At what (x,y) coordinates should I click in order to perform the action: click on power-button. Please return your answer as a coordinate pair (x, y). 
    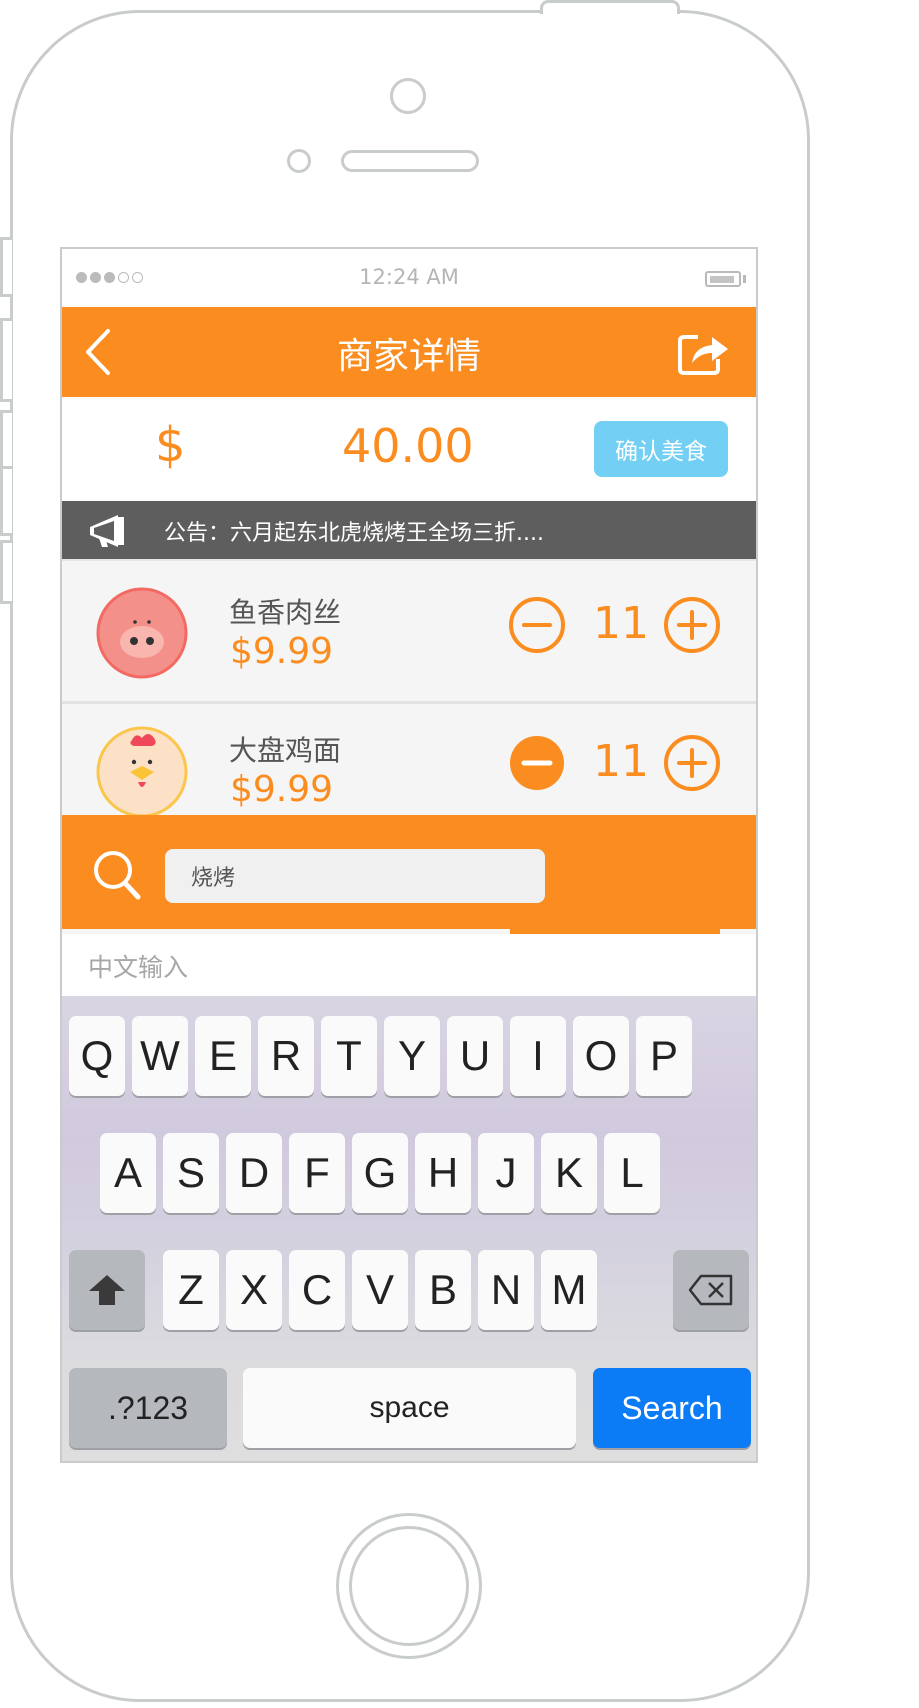
    Looking at the image, I should click on (610, 7).